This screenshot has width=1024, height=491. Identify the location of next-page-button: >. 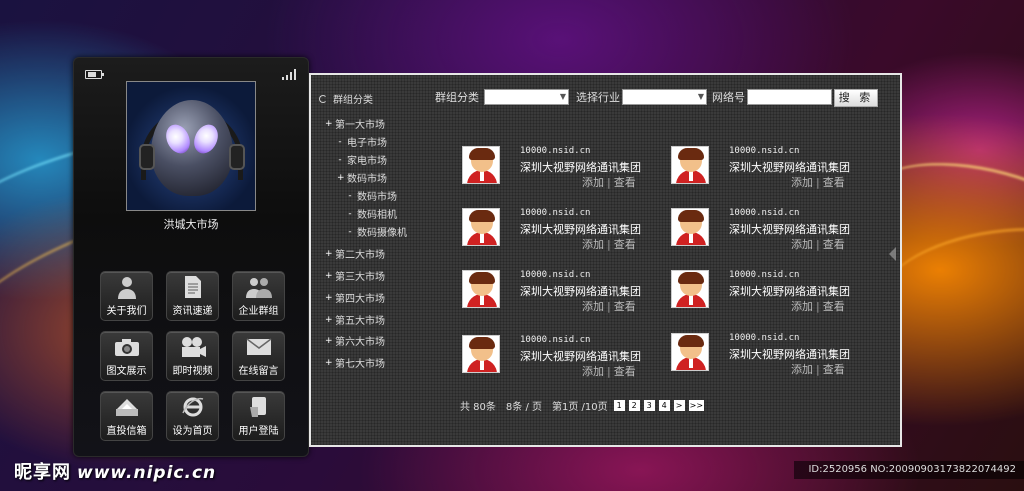
(679, 405).